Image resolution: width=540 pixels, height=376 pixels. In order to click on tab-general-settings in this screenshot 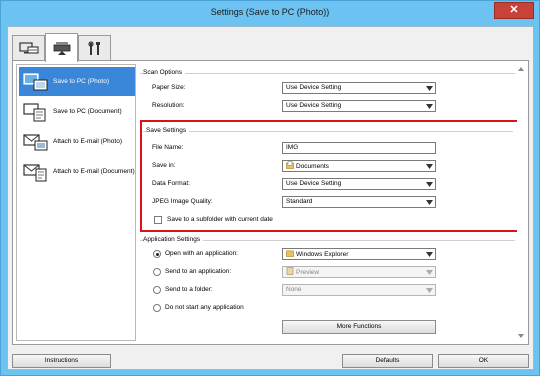, I will do `click(94, 48)`.